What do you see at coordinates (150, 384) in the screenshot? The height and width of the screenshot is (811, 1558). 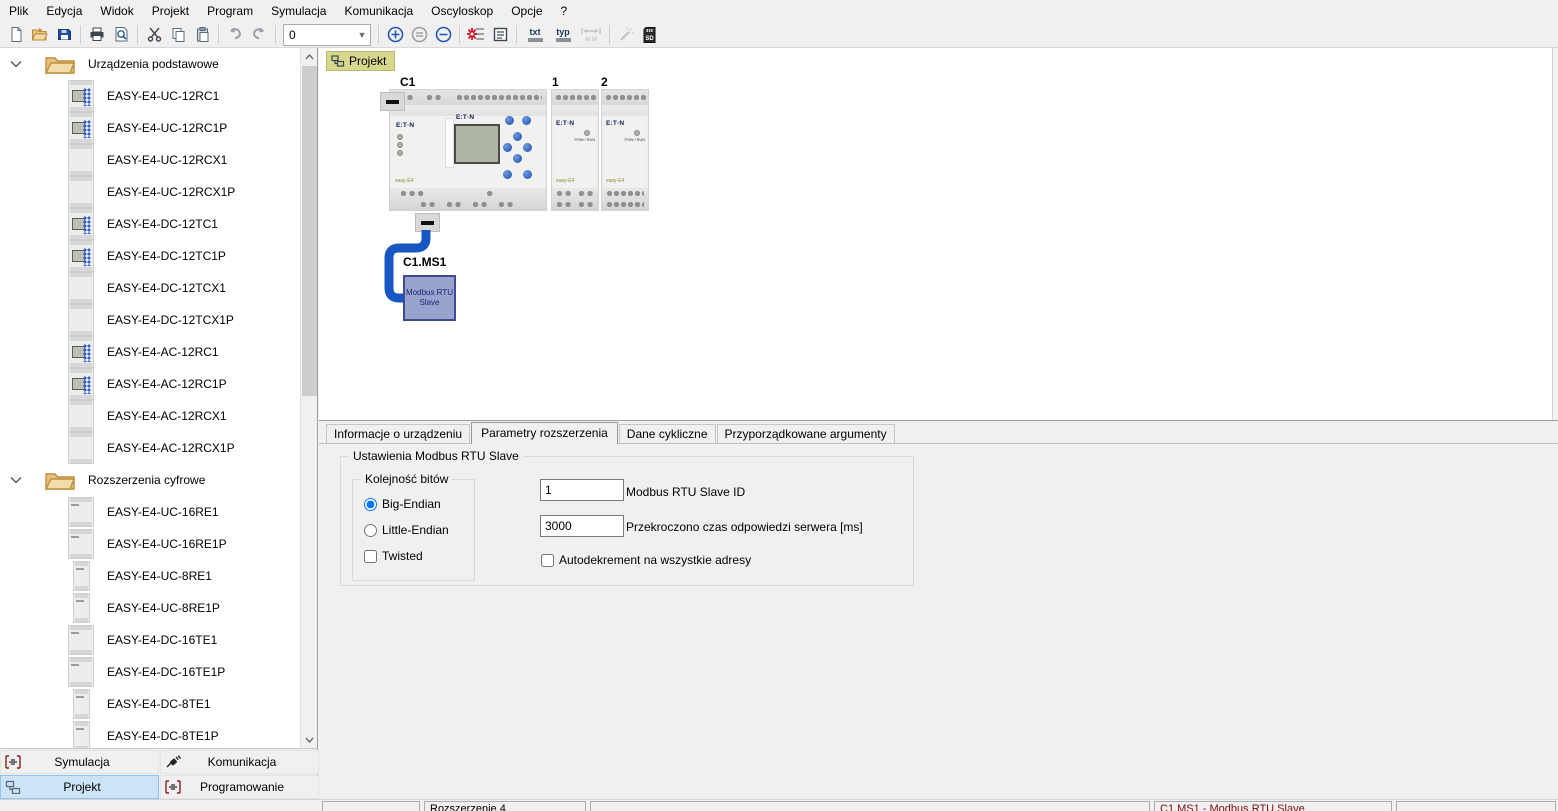 I see `tree-item: EASY-E4-AC-12RC1P` at bounding box center [150, 384].